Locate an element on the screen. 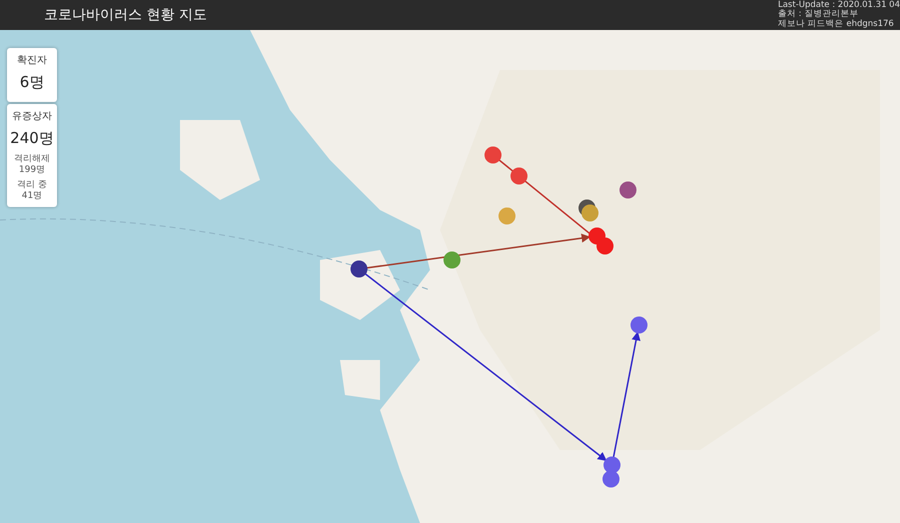 The width and height of the screenshot is (900, 523). detail-value: 199명 is located at coordinates (32, 170).